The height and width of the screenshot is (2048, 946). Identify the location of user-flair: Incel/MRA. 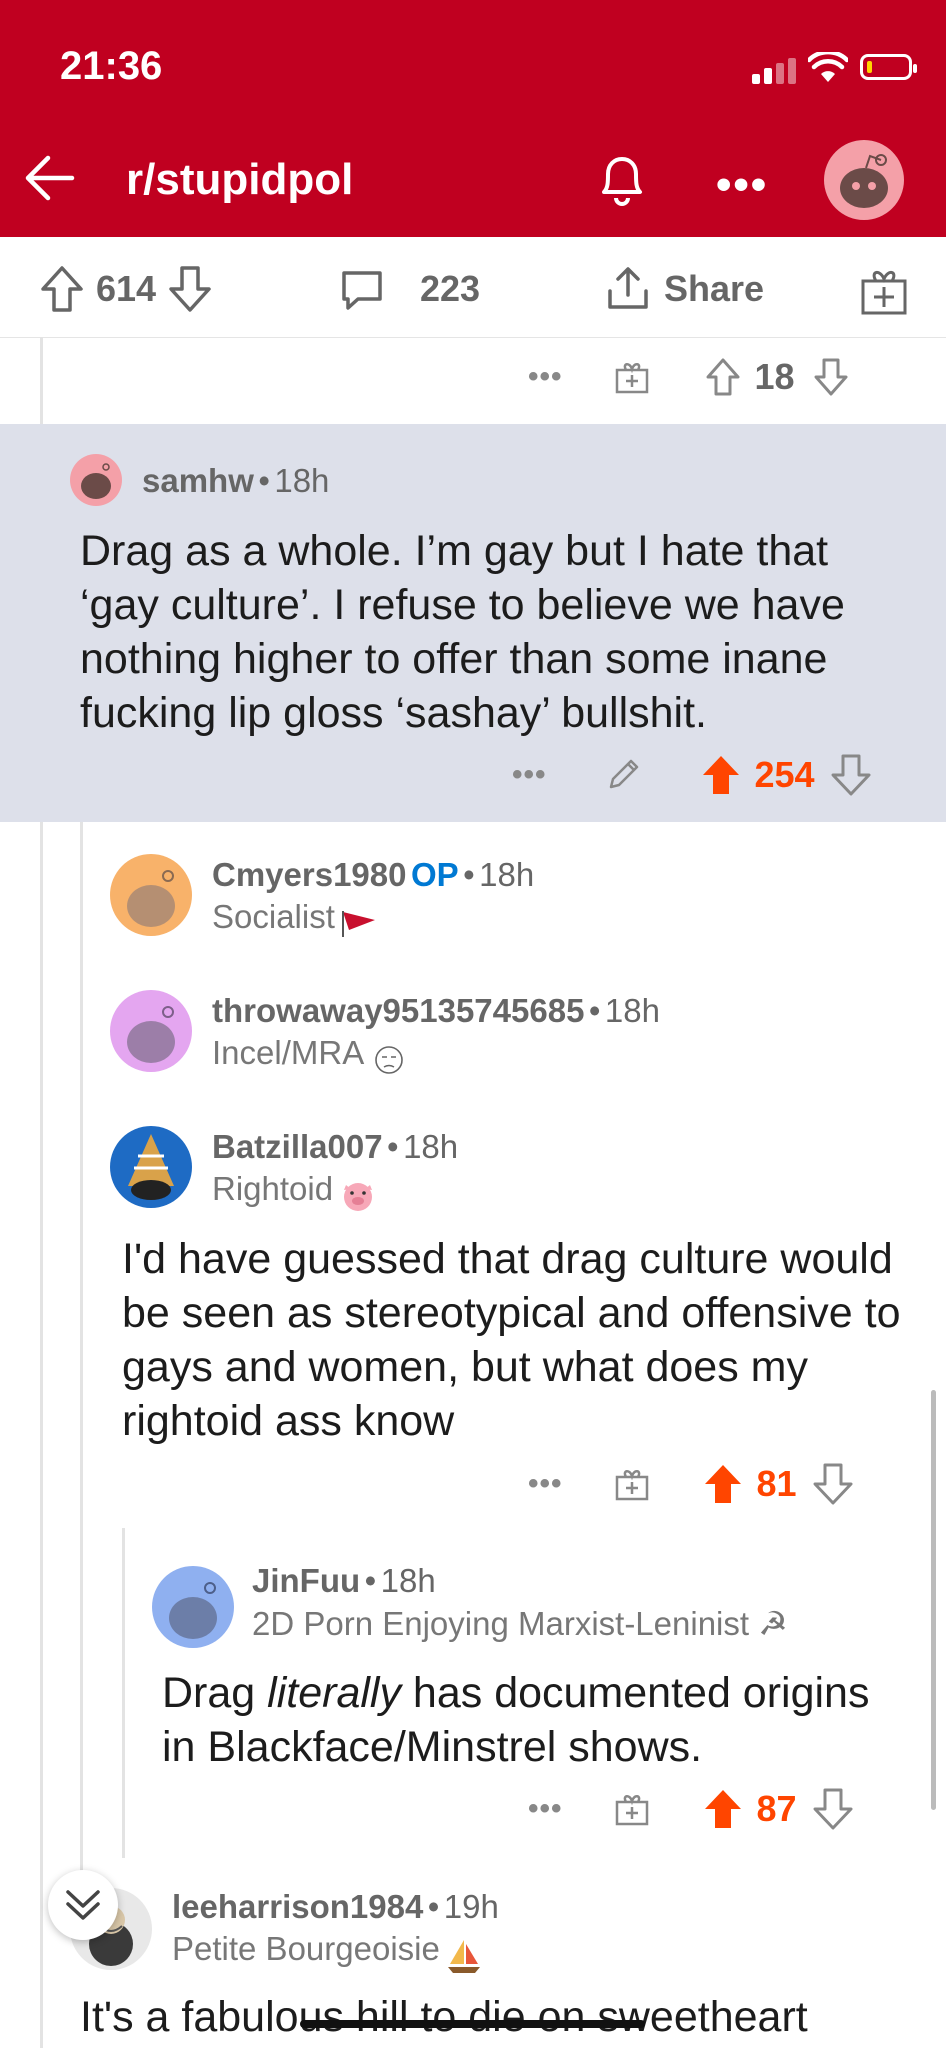
(310, 1055).